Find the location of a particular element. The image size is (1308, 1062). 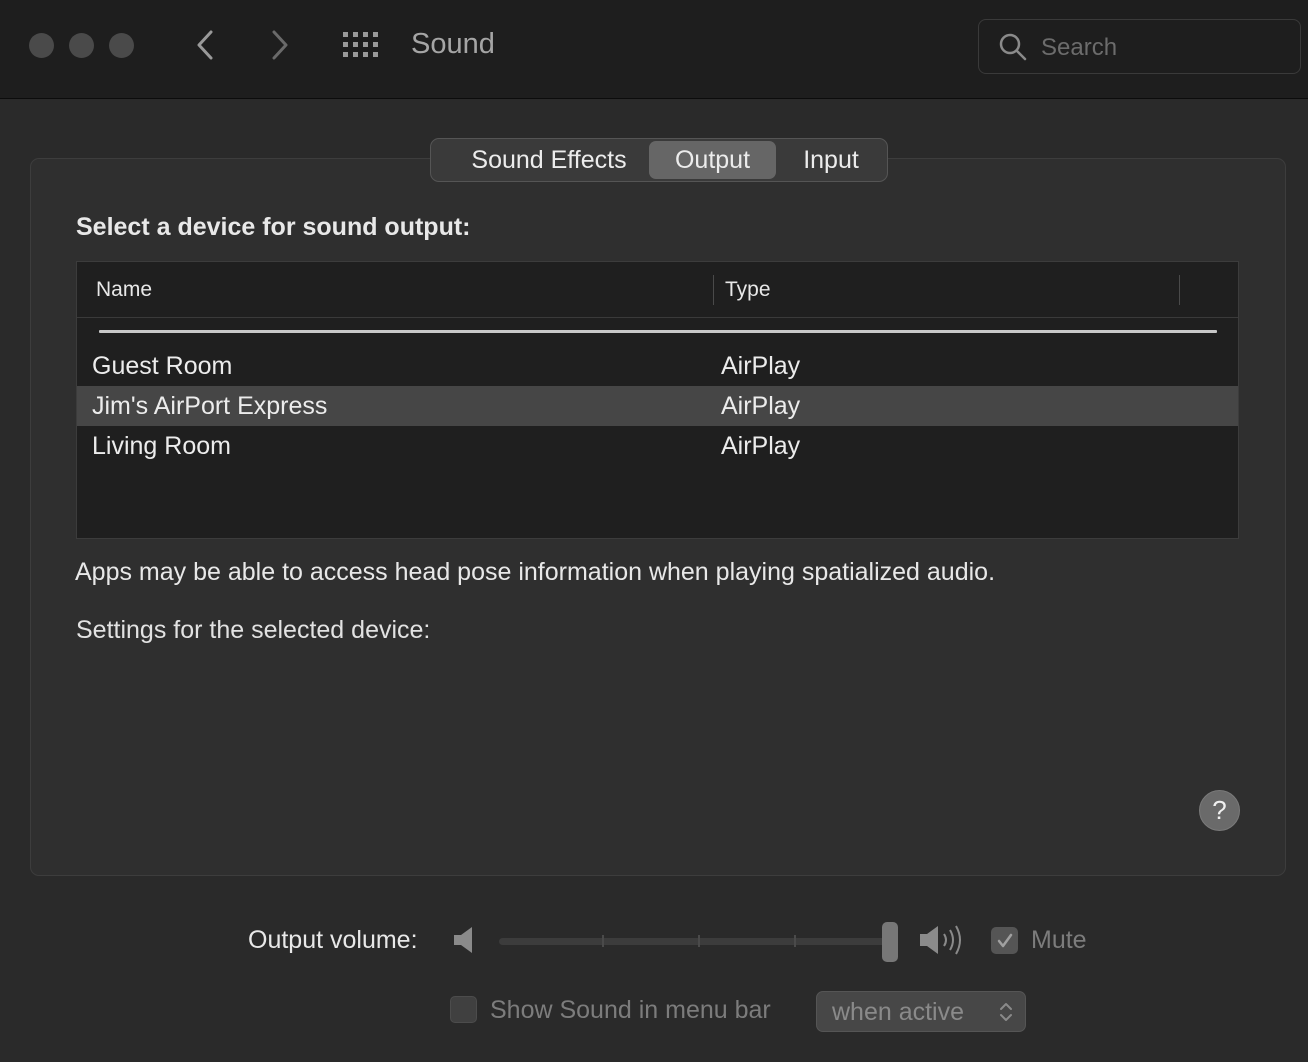

popup-value: when active is located at coordinates (898, 1012).